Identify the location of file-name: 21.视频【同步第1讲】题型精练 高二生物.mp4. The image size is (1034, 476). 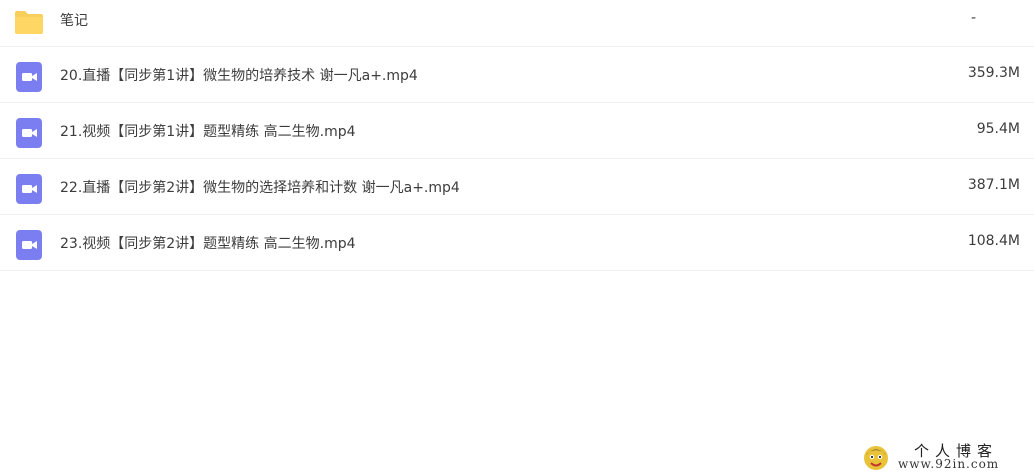
(208, 131).